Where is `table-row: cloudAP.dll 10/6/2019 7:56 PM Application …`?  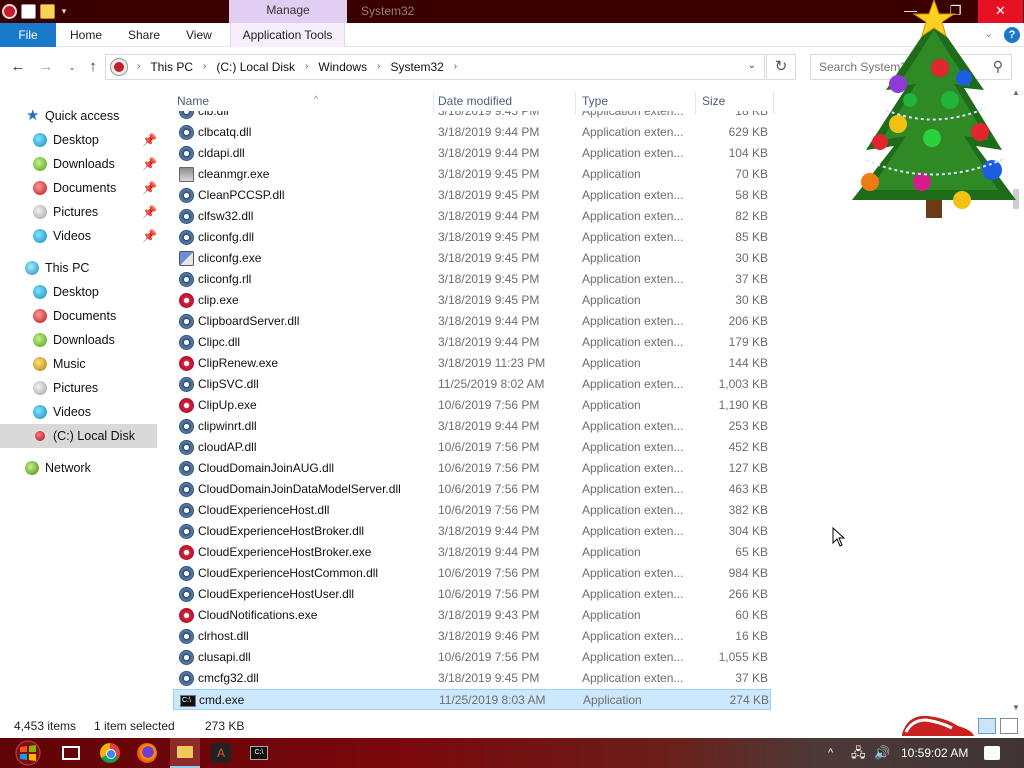
table-row: cloudAP.dll 10/6/2019 7:56 PM Application … is located at coordinates (472, 447).